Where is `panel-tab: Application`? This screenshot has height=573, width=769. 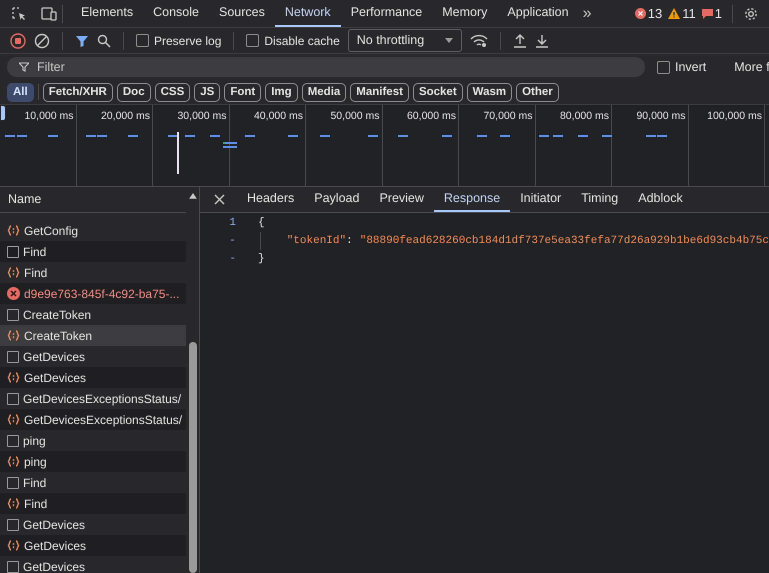
panel-tab: Application is located at coordinates (538, 13).